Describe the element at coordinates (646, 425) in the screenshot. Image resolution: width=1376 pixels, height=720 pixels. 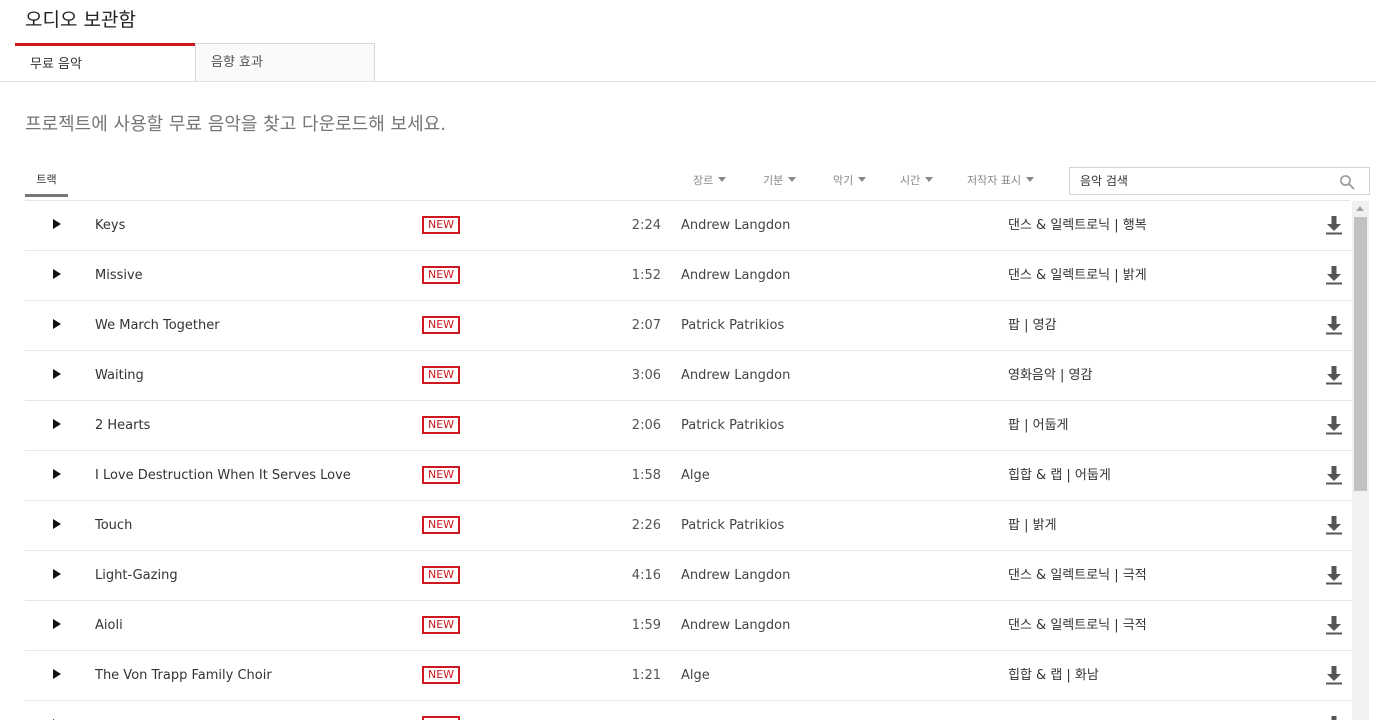
I see `track-duration: 2:06` at that location.